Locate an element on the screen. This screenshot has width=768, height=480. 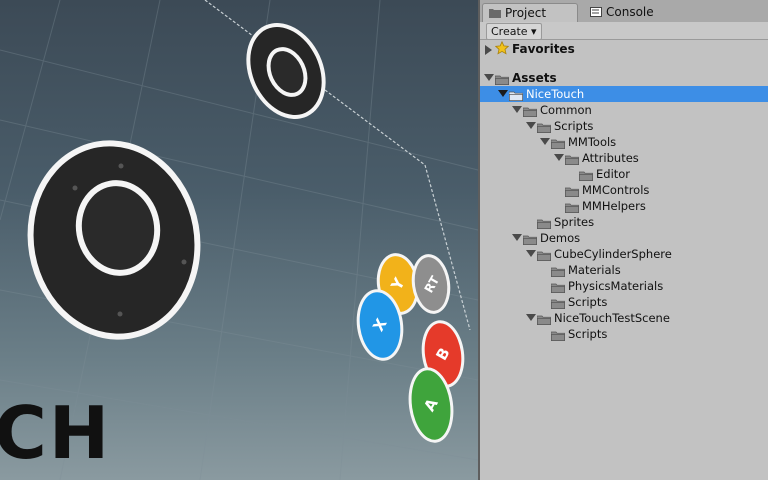
tab-project: Project is located at coordinates (530, 12).